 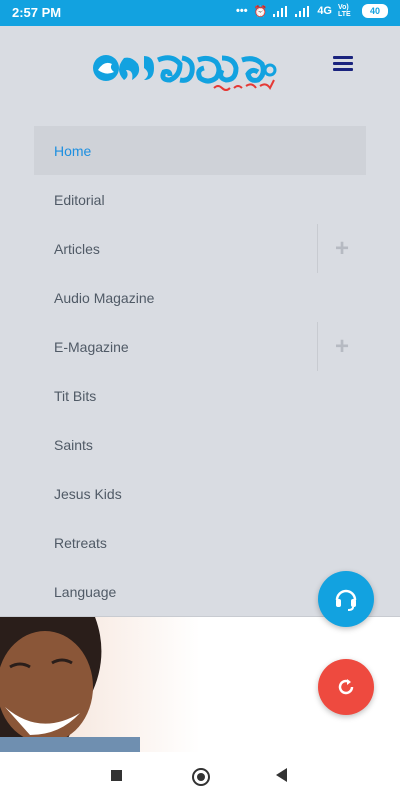 I want to click on headset-icon, so click(x=346, y=600).